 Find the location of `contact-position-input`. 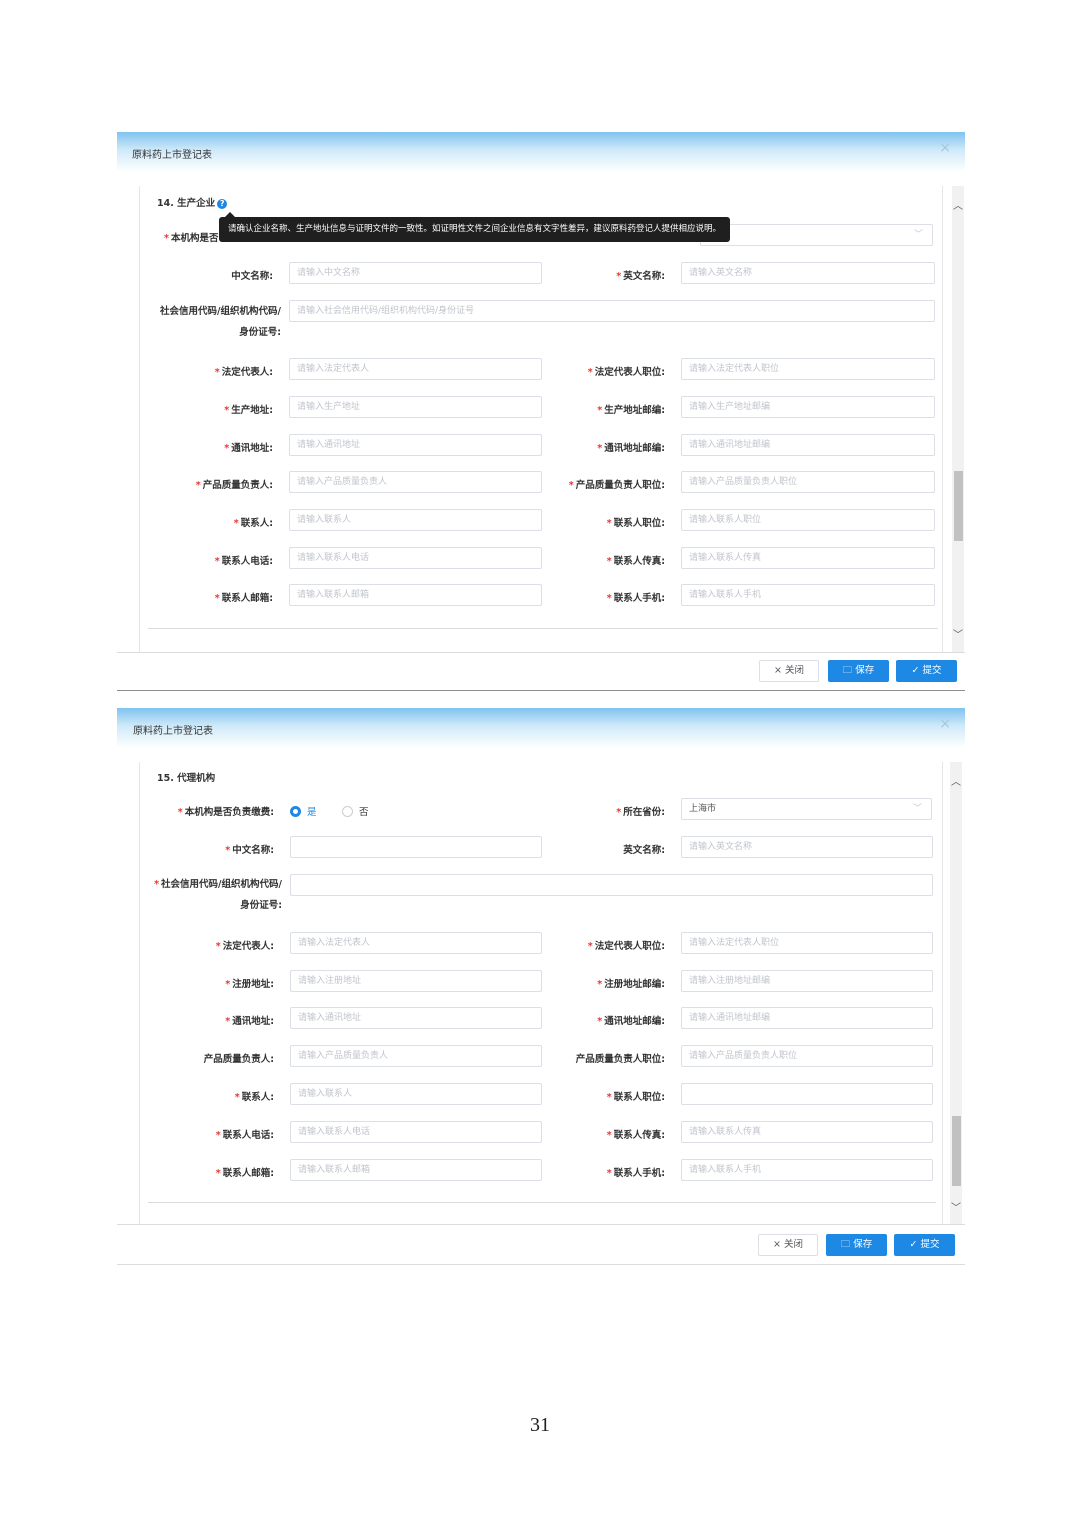

contact-position-input is located at coordinates (807, 1094).